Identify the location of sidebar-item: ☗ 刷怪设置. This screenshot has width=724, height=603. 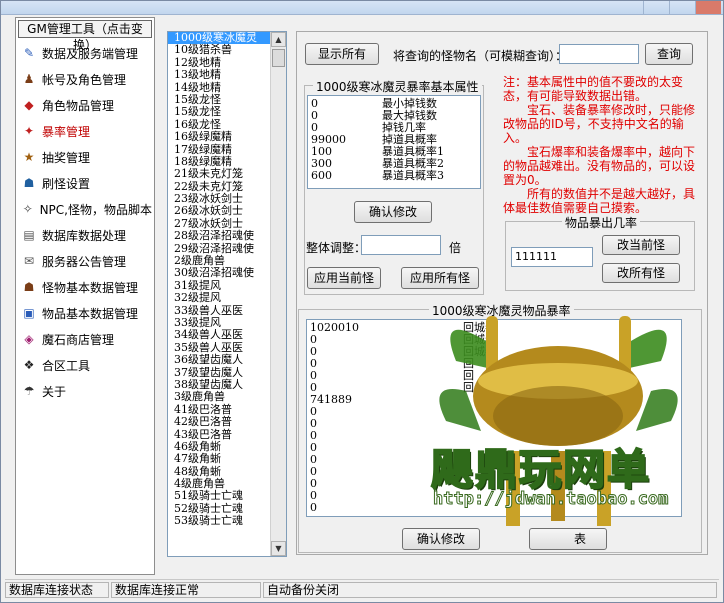
(87, 183).